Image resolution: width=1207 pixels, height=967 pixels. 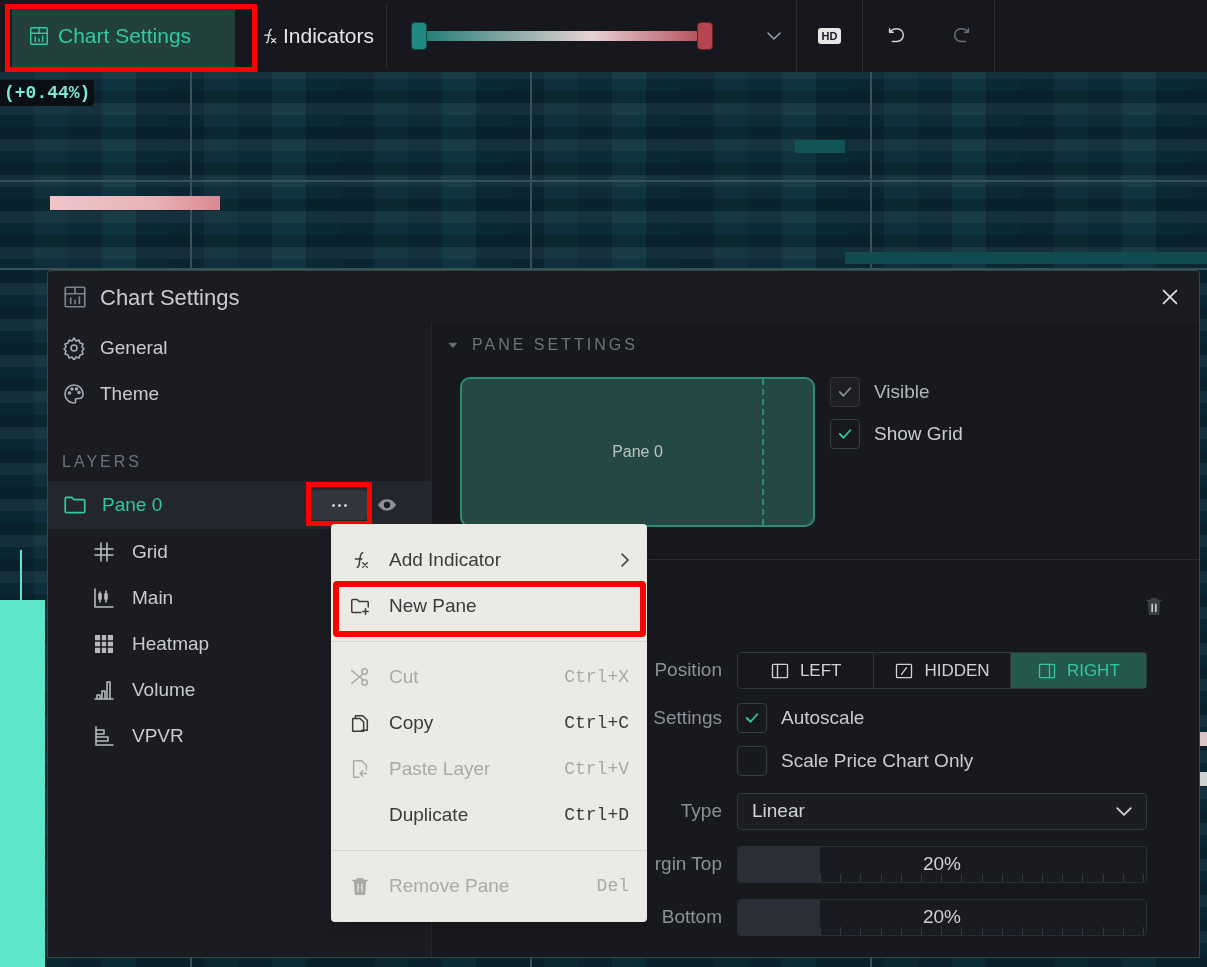 I want to click on segment-button: RIGHT, so click(x=1077, y=670).